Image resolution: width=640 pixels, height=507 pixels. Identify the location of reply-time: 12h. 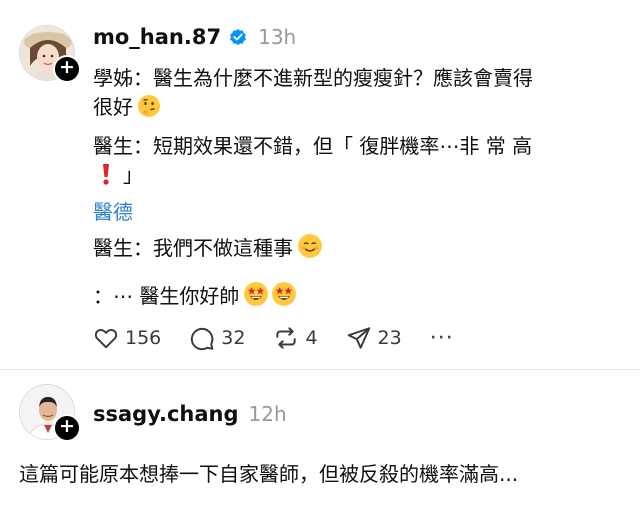
(267, 414).